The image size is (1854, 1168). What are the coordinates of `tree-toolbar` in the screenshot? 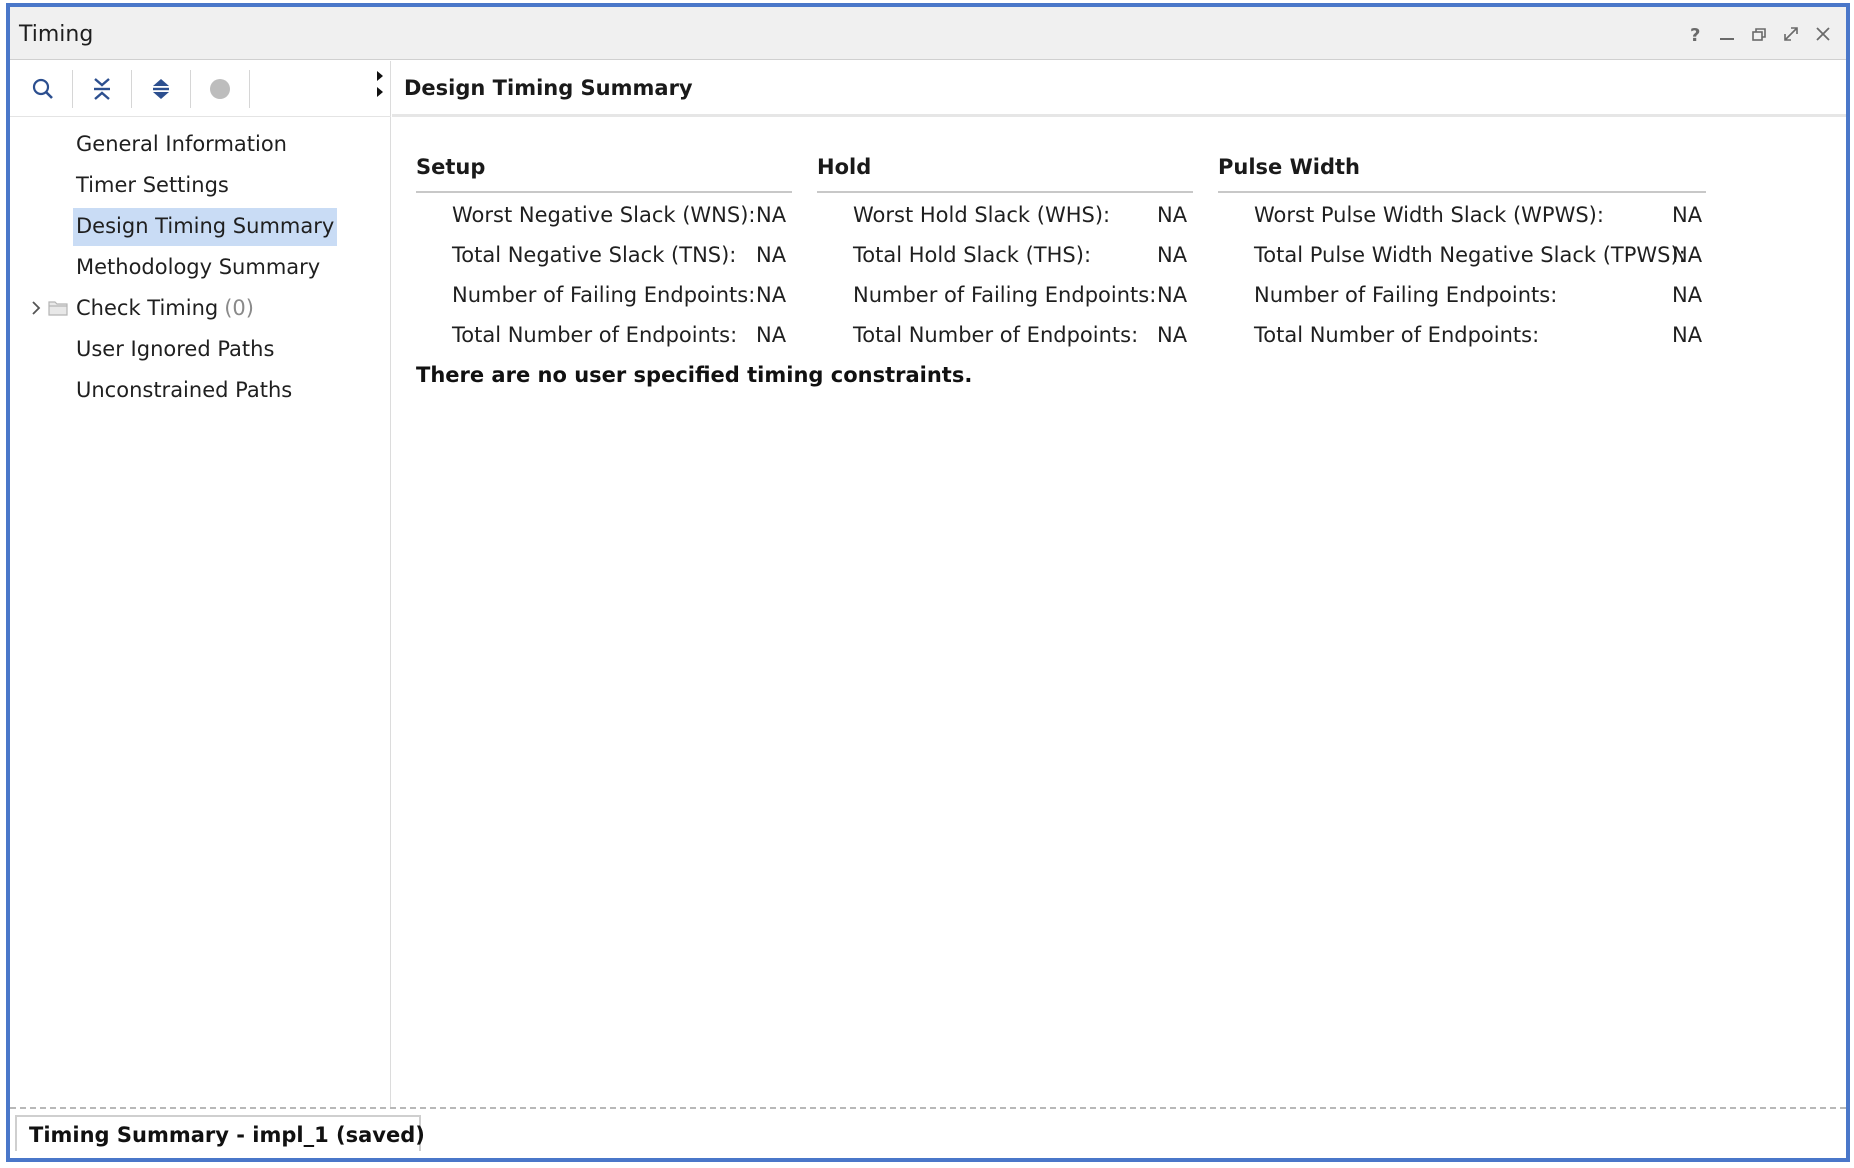 It's located at (200, 89).